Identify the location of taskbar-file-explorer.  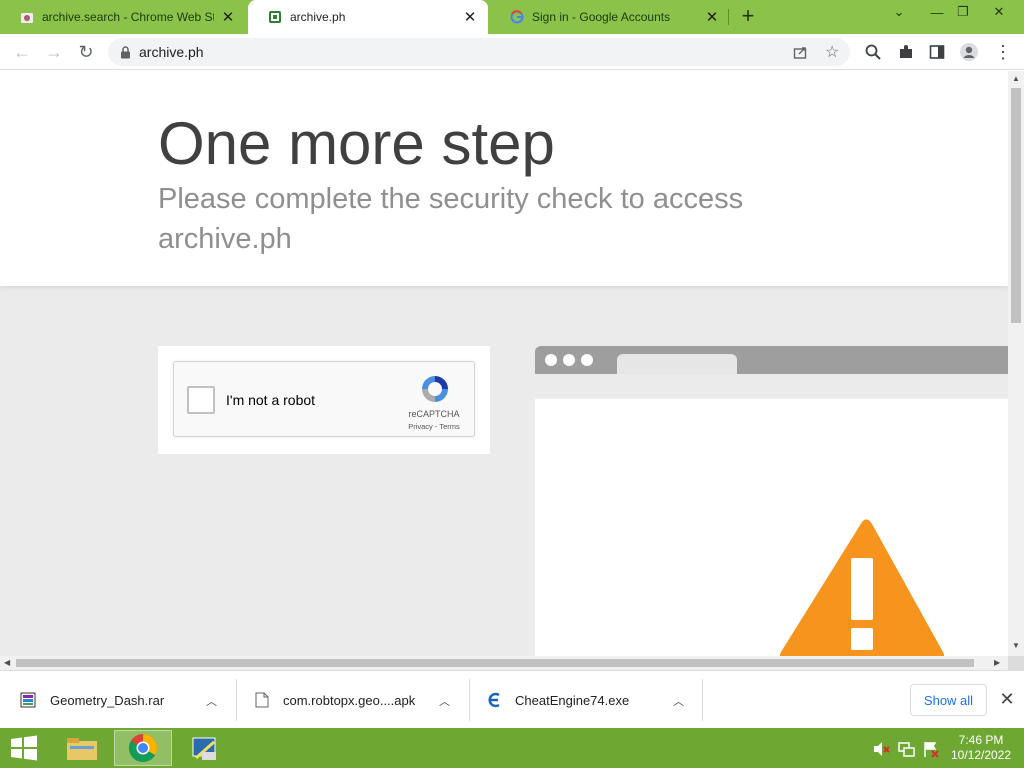
(82, 748).